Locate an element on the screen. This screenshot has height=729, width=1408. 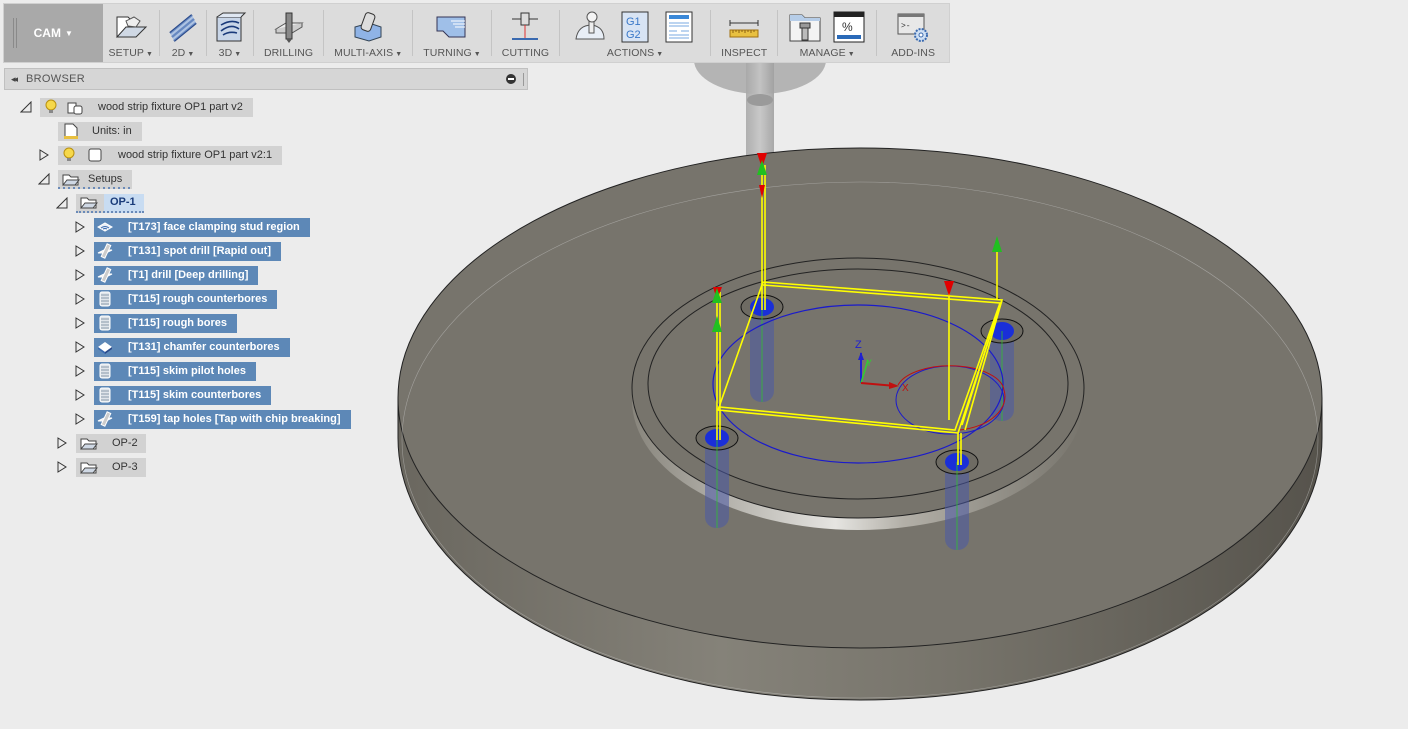
tap-operation-icon is located at coordinates (105, 419).